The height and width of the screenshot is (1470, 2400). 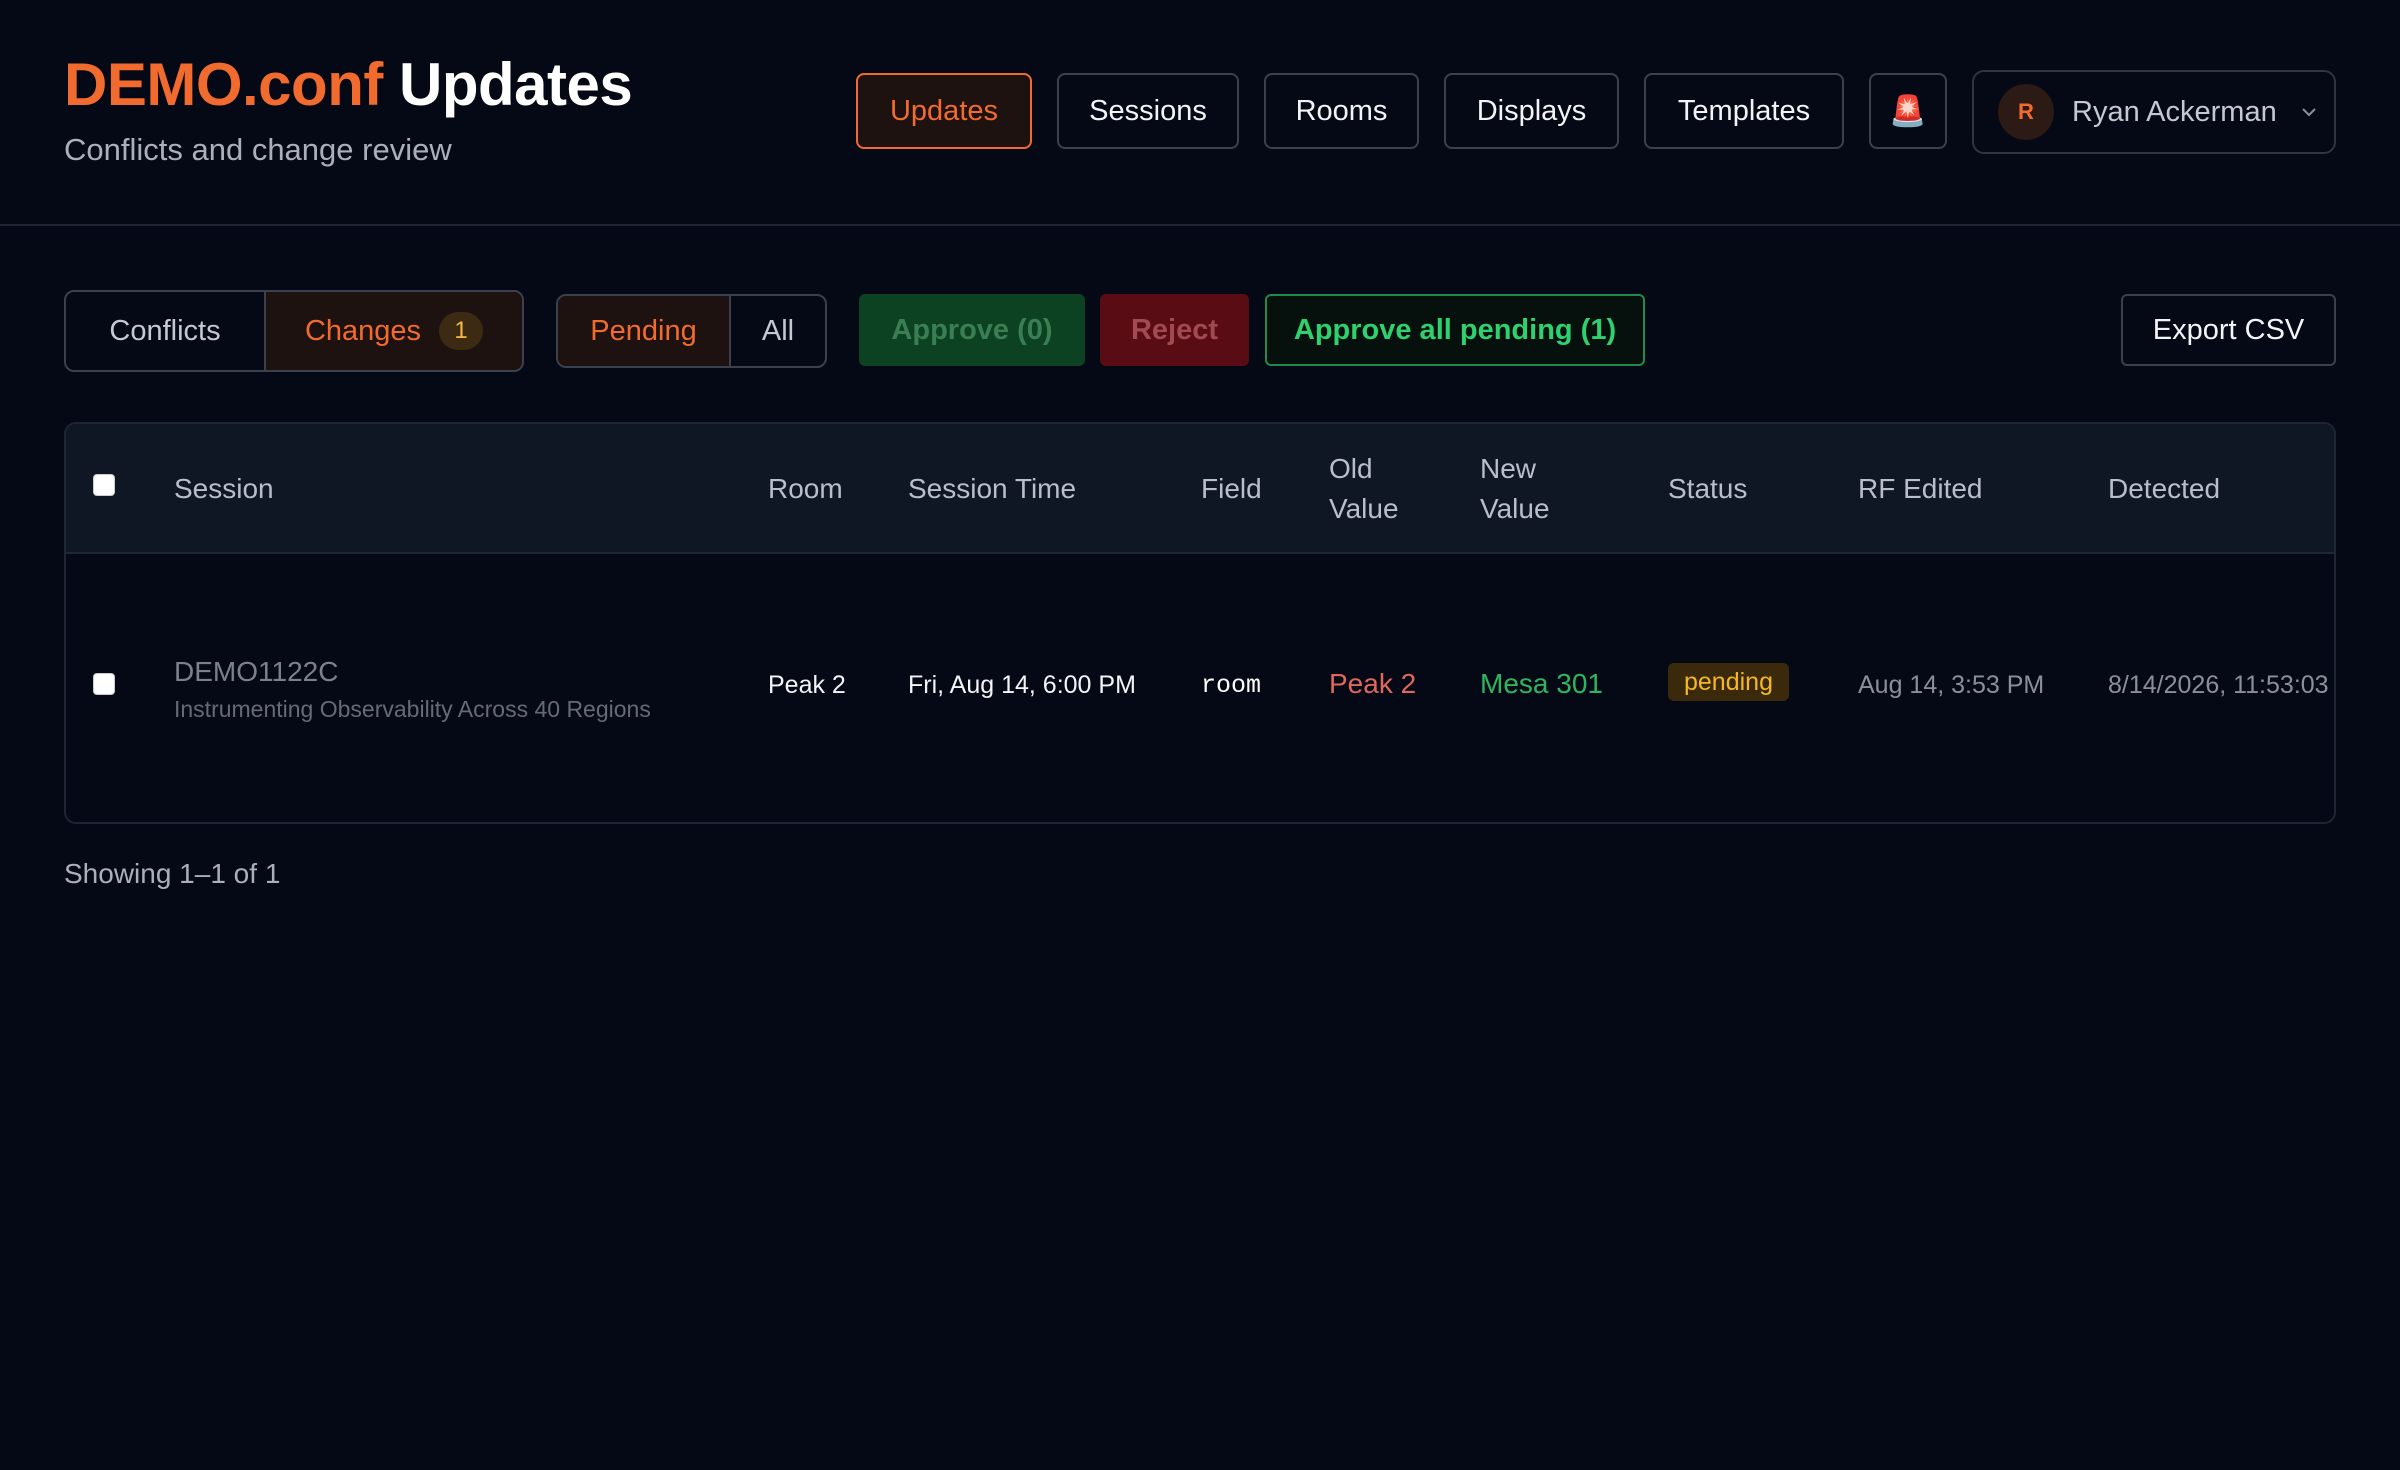 I want to click on column-header-detected: Detected, so click(x=2164, y=489).